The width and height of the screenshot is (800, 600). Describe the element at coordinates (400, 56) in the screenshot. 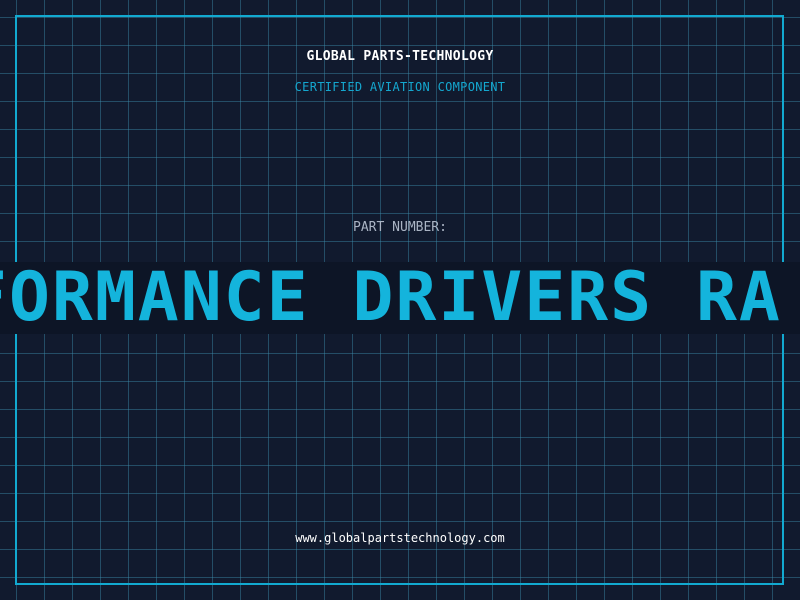

I see `brand-title: GLOBAL PARTS-TECHNOLOGY` at that location.